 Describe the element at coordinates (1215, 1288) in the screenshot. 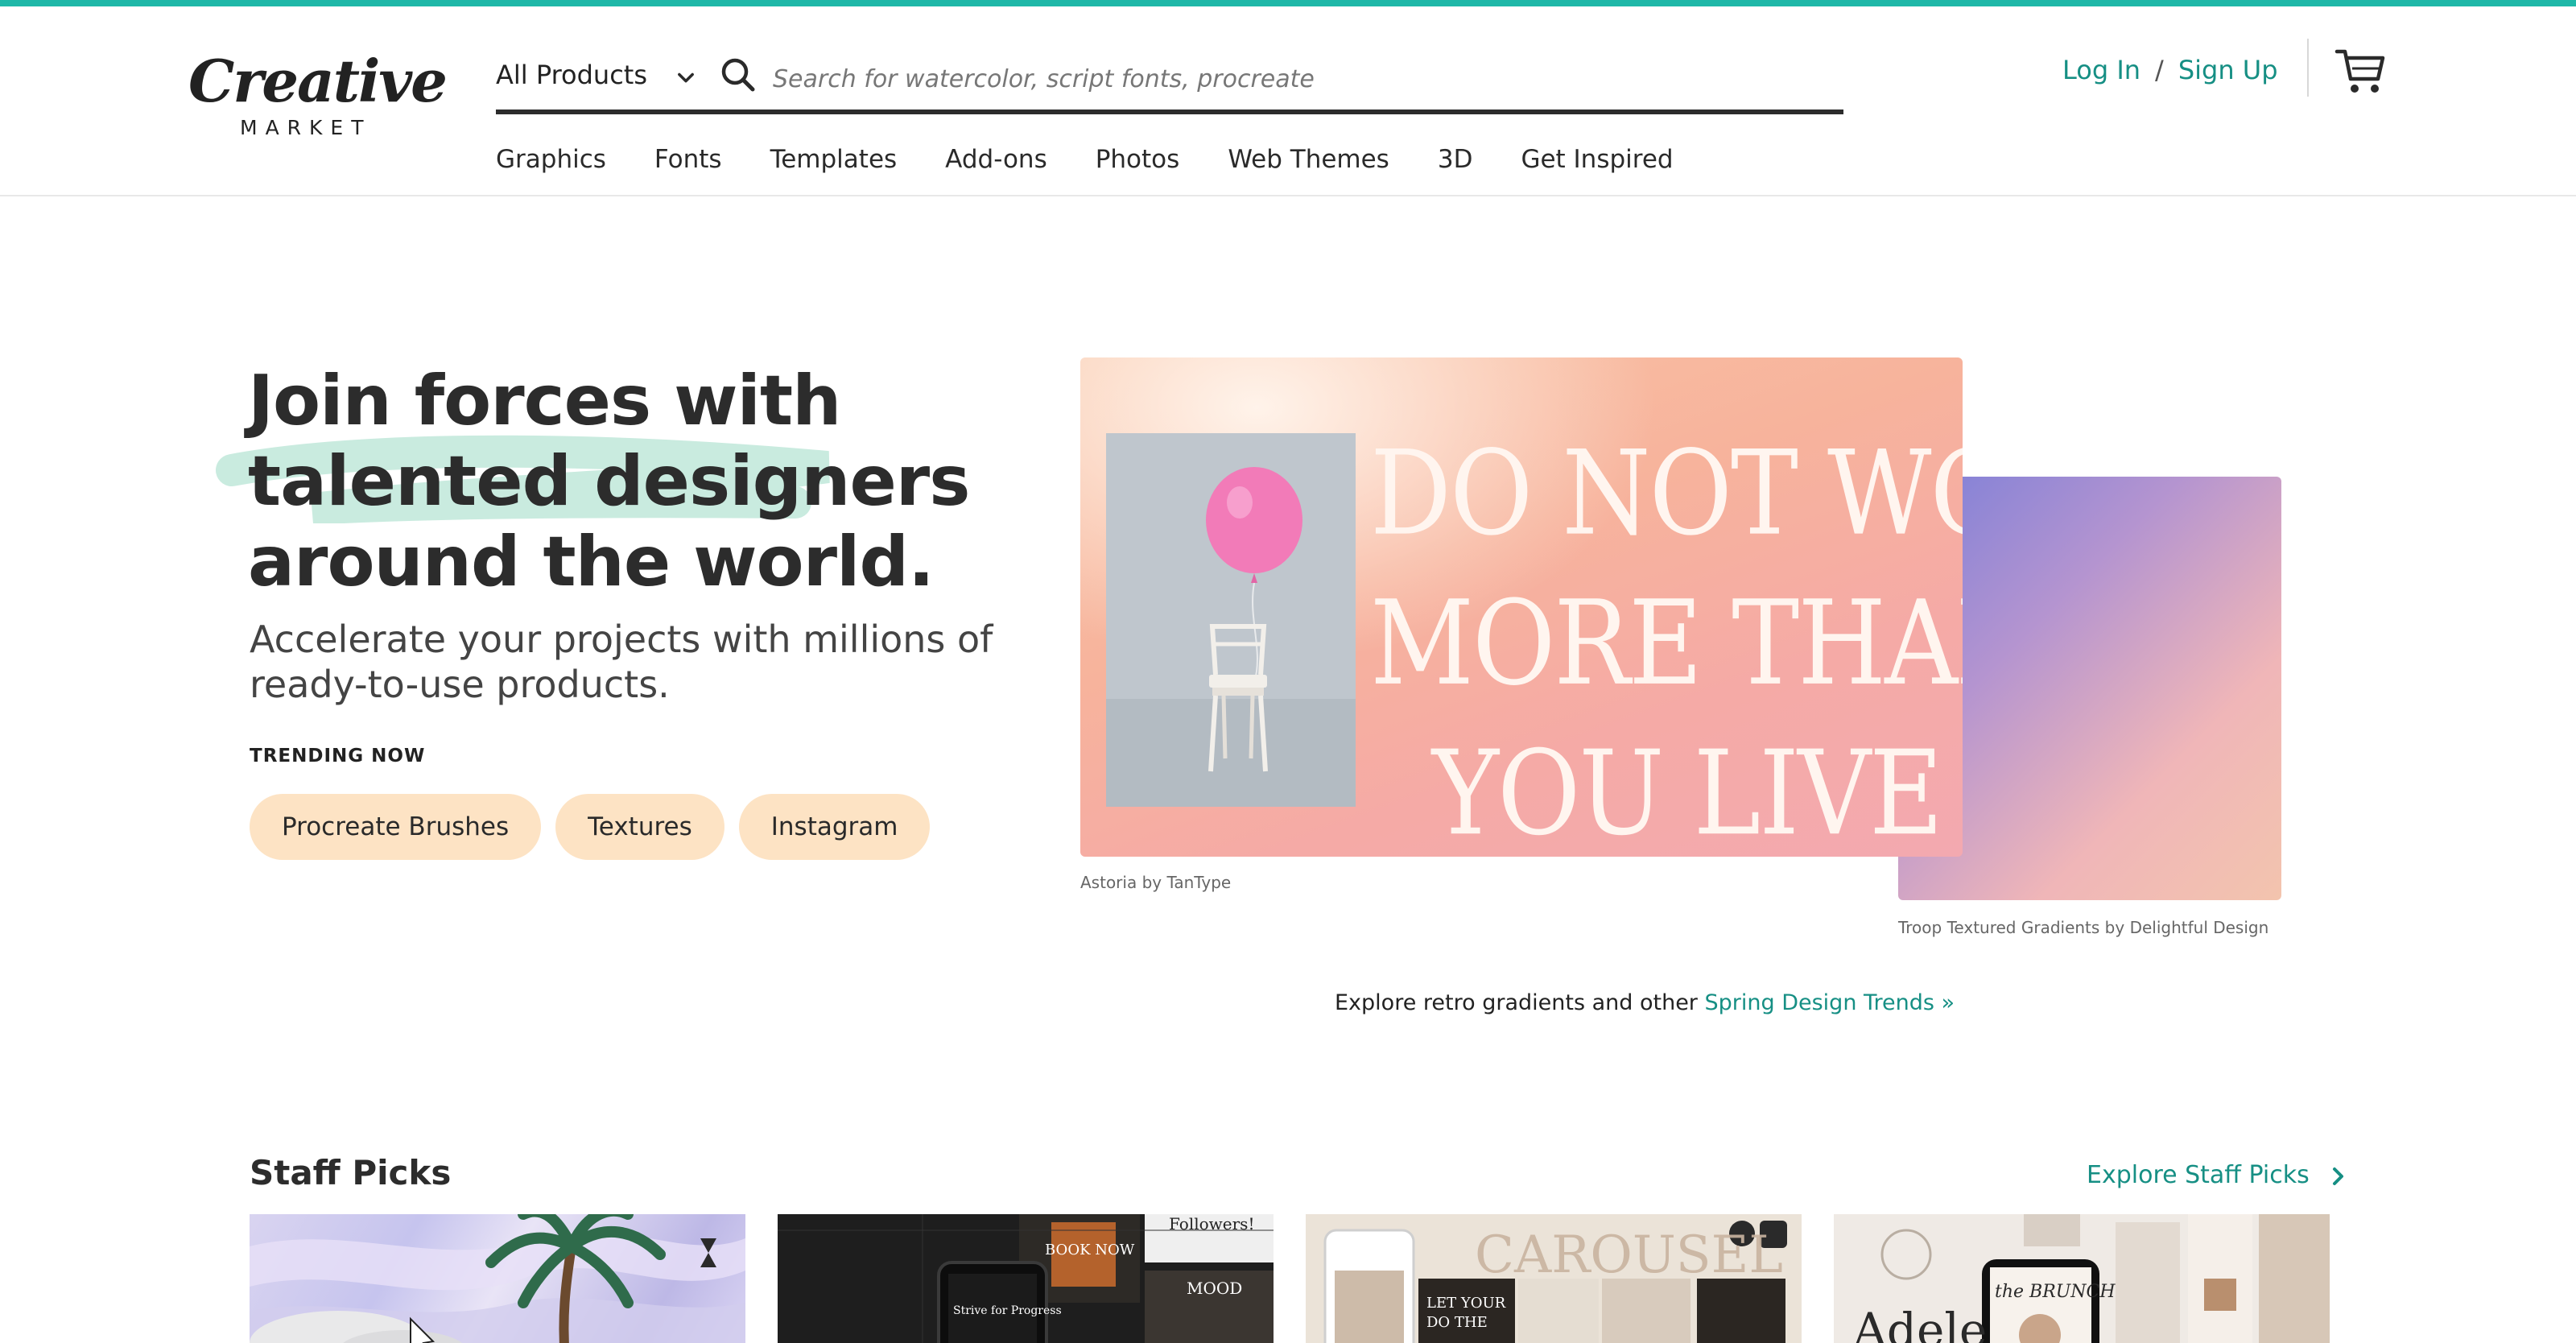

I see `tile-text-mood: MOOD` at that location.